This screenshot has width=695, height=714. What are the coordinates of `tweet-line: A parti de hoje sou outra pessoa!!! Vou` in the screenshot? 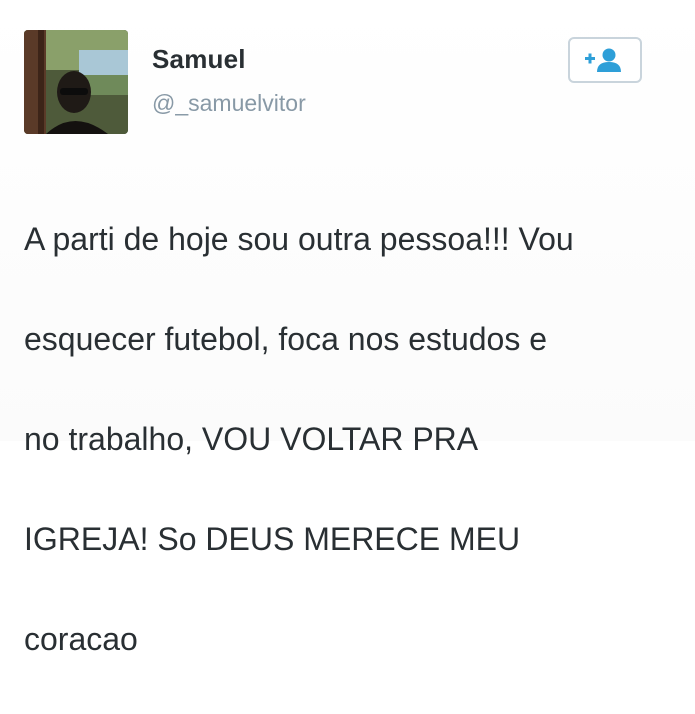 It's located at (299, 239).